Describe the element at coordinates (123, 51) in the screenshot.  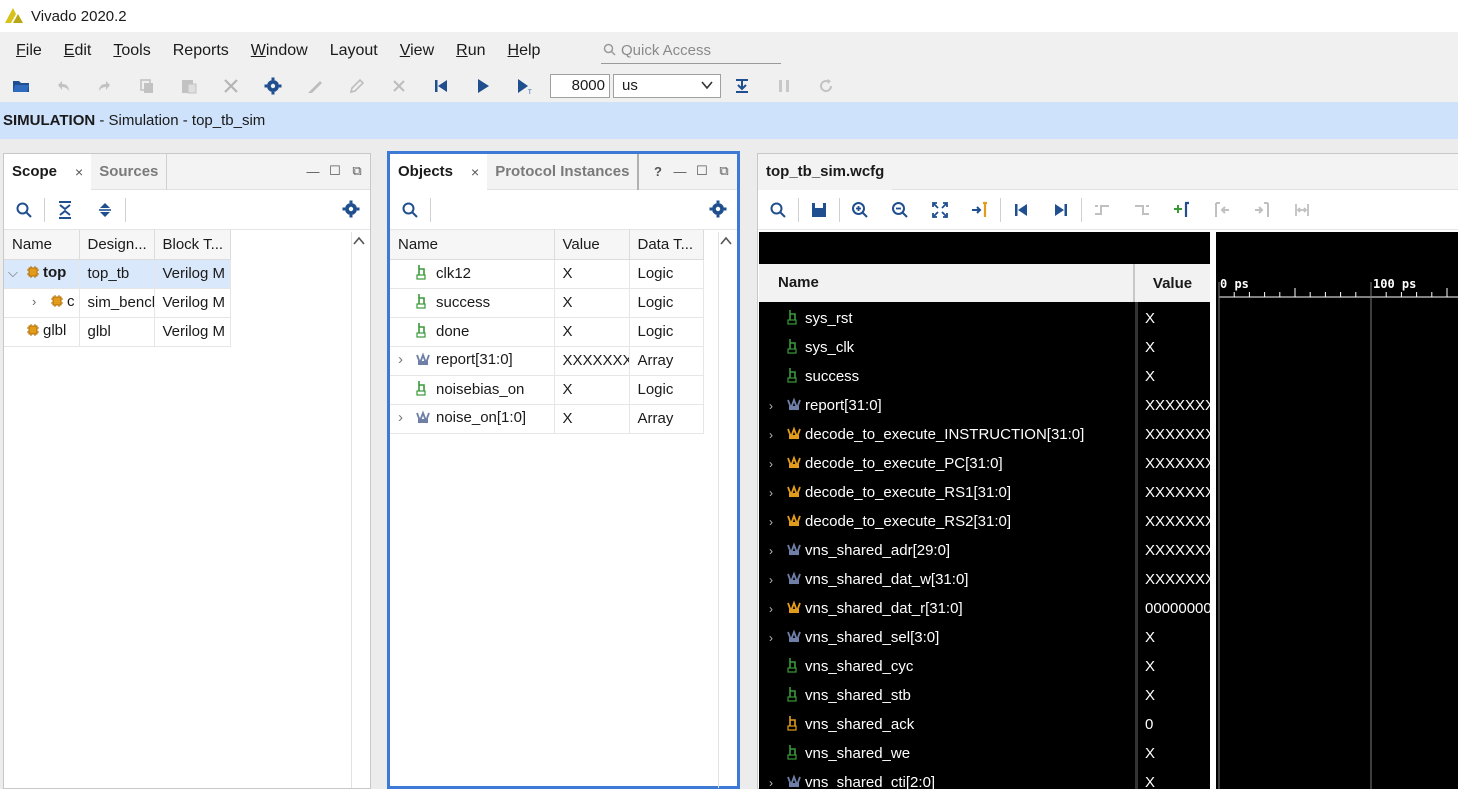
I see `menu-tools: Tools` at that location.